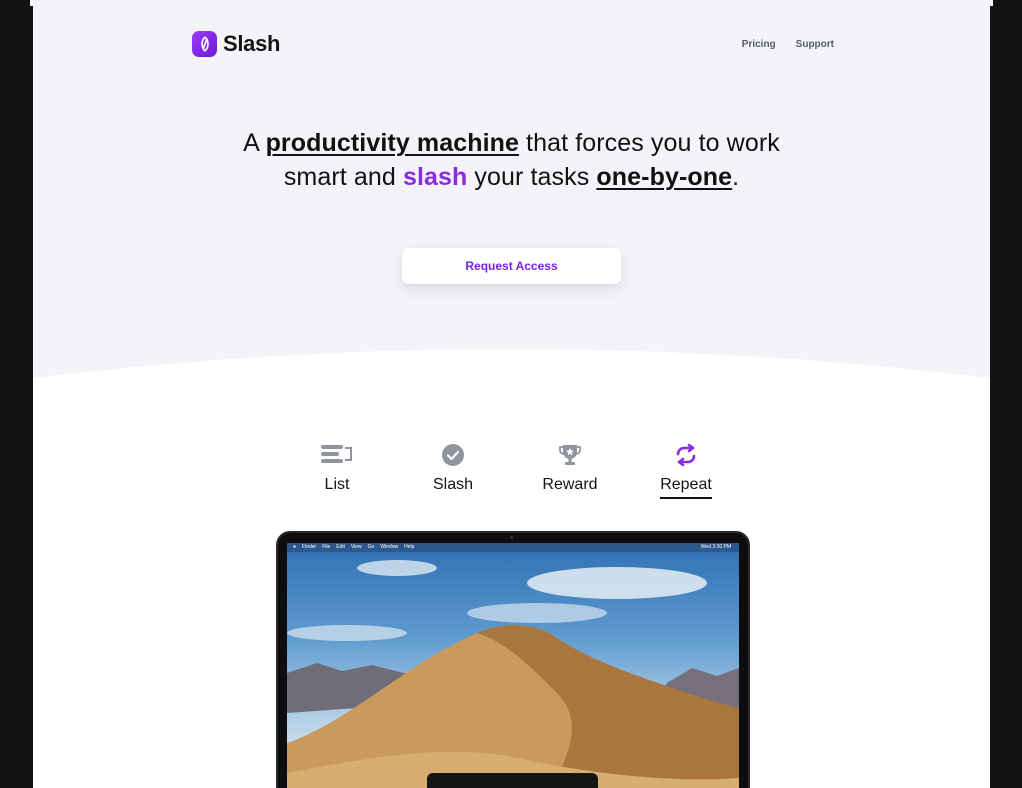 The width and height of the screenshot is (1022, 788). Describe the element at coordinates (511, 266) in the screenshot. I see `request-access-button: Request Access` at that location.